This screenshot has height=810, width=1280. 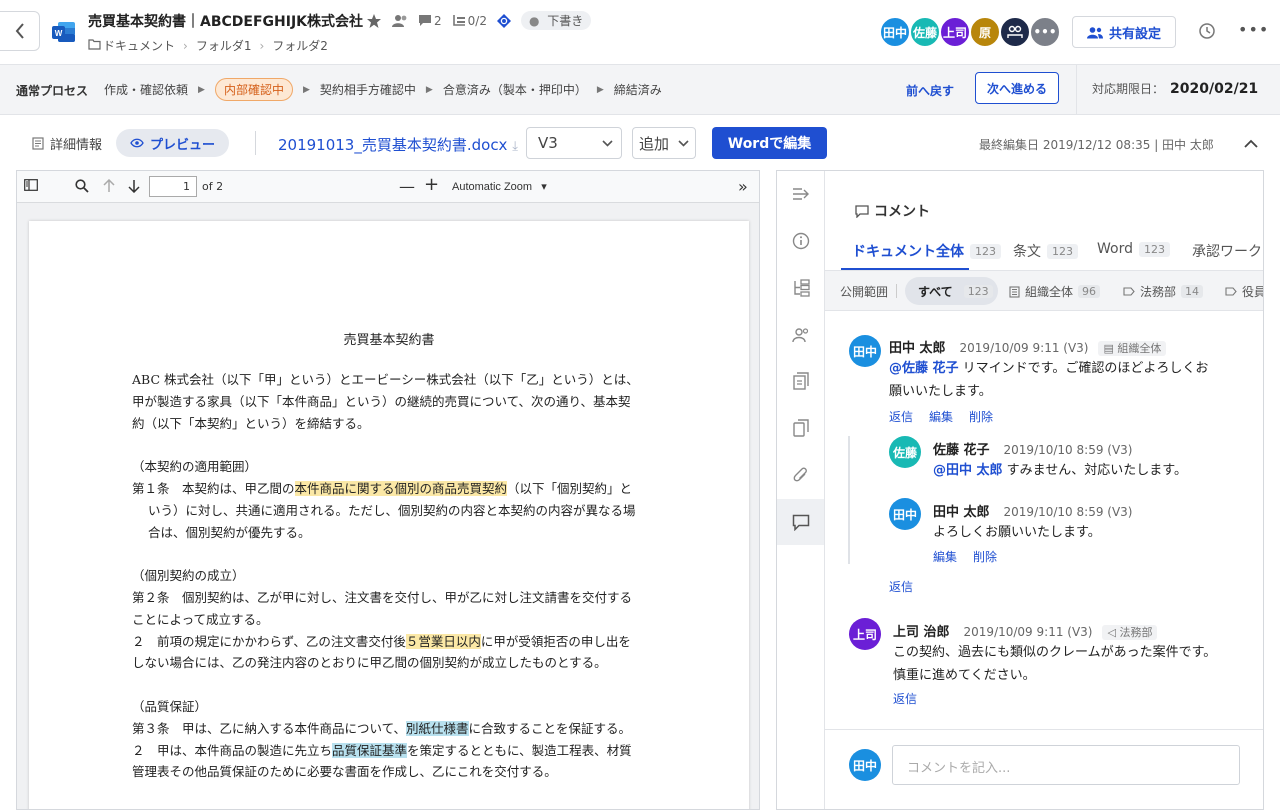 I want to click on filter-organization: 組織全体 96, so click(x=1055, y=291).